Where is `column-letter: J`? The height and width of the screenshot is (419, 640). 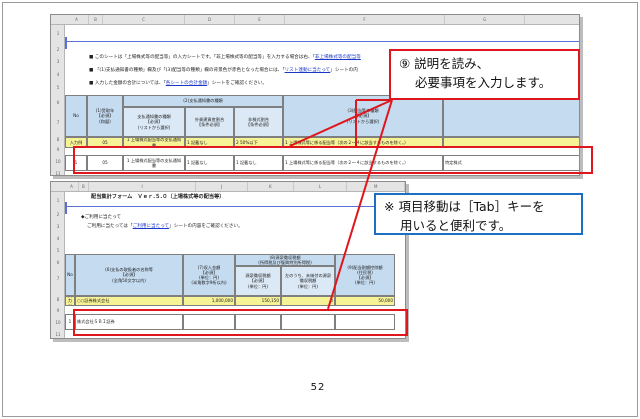
column-letter: J is located at coordinates (222, 186).